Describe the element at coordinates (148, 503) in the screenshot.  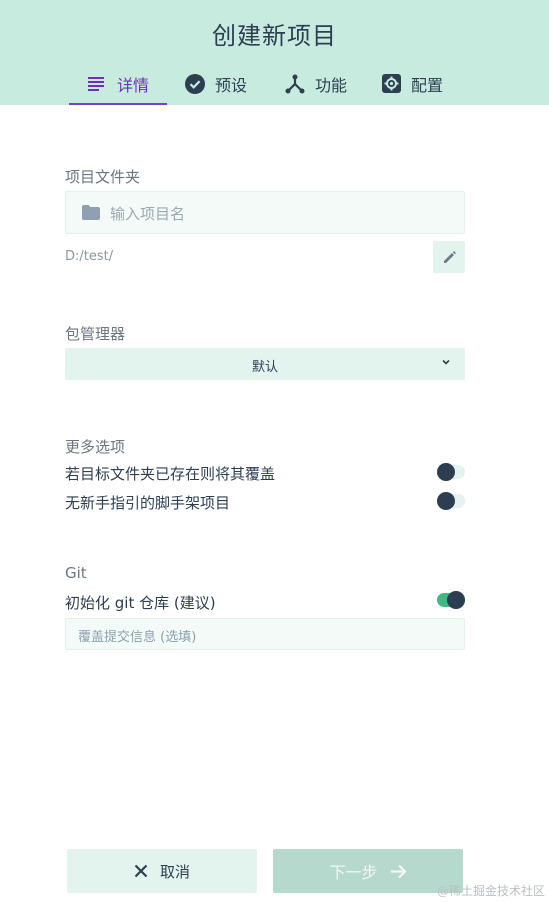
I see `skip-guide-option-label: 无新手指引的脚手架项目` at that location.